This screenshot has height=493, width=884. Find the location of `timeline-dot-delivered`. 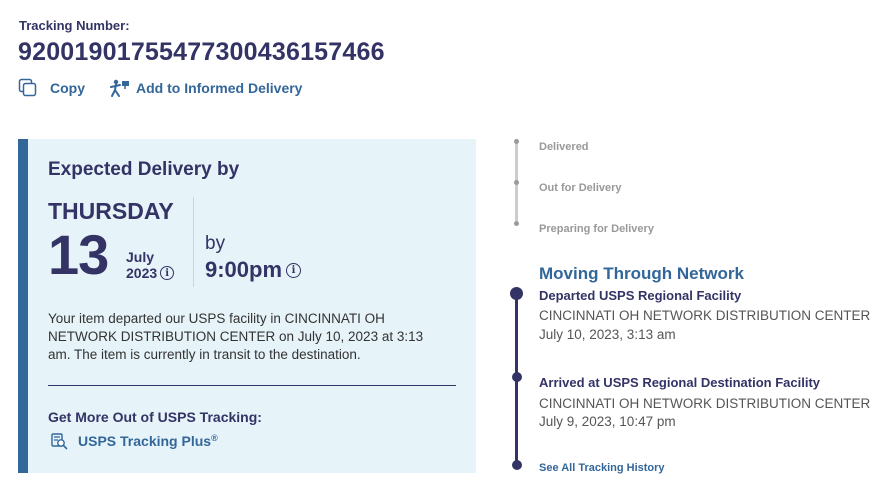

timeline-dot-delivered is located at coordinates (516, 141).